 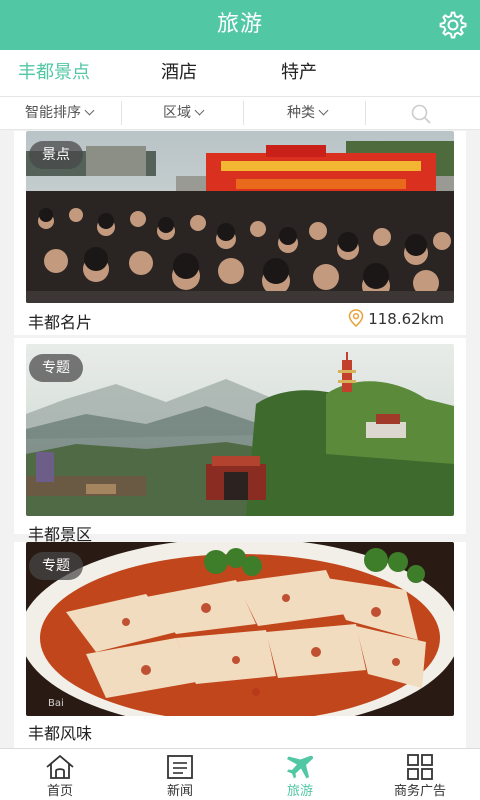 What do you see at coordinates (299, 791) in the screenshot?
I see `nav-travel-label: 旅游` at bounding box center [299, 791].